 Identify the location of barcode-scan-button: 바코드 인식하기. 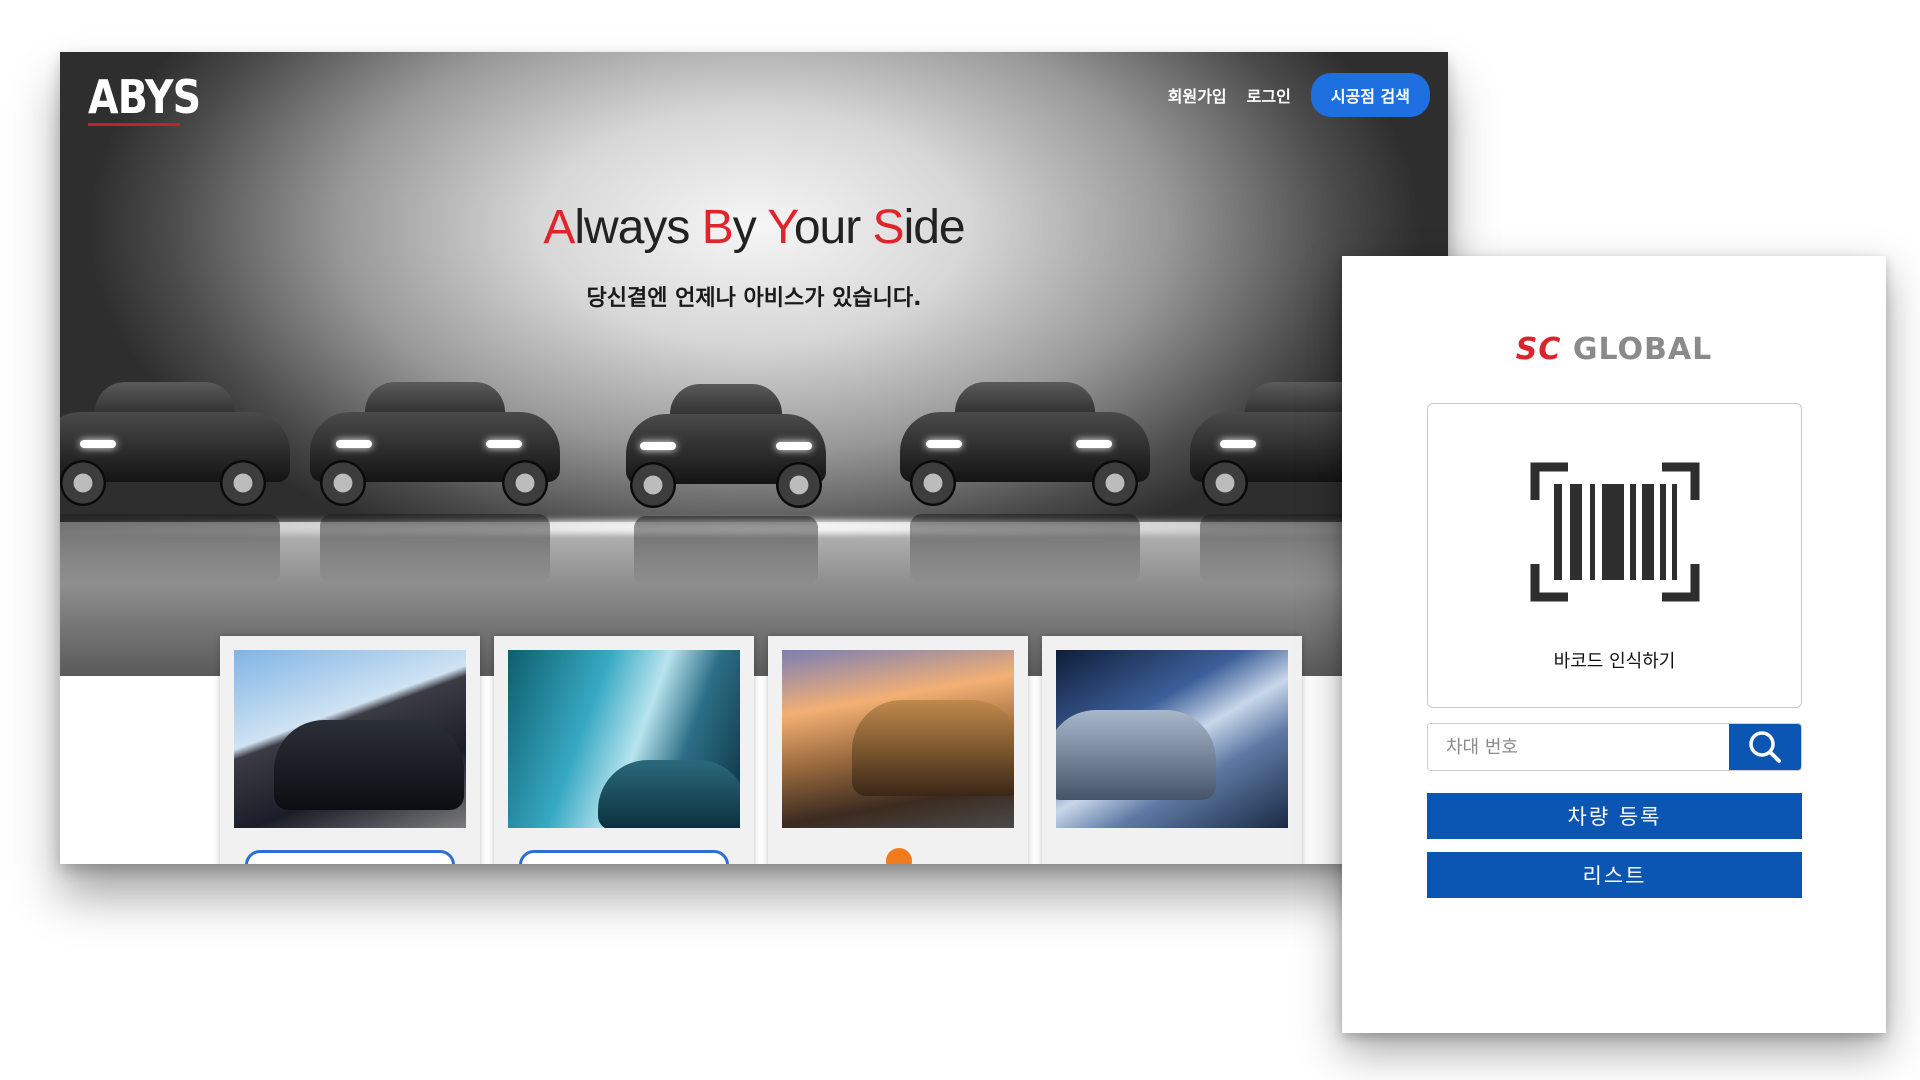
(1614, 555).